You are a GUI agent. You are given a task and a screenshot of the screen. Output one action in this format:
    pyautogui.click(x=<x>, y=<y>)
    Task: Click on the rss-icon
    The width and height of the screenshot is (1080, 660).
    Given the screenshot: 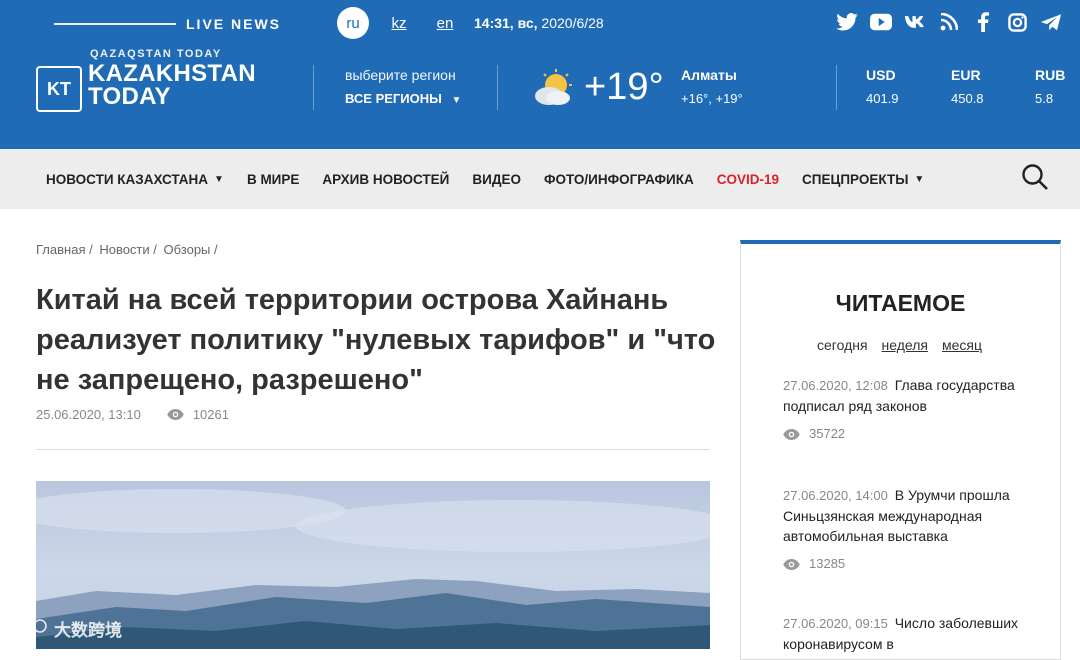 What is the action you would take?
    pyautogui.click(x=949, y=22)
    